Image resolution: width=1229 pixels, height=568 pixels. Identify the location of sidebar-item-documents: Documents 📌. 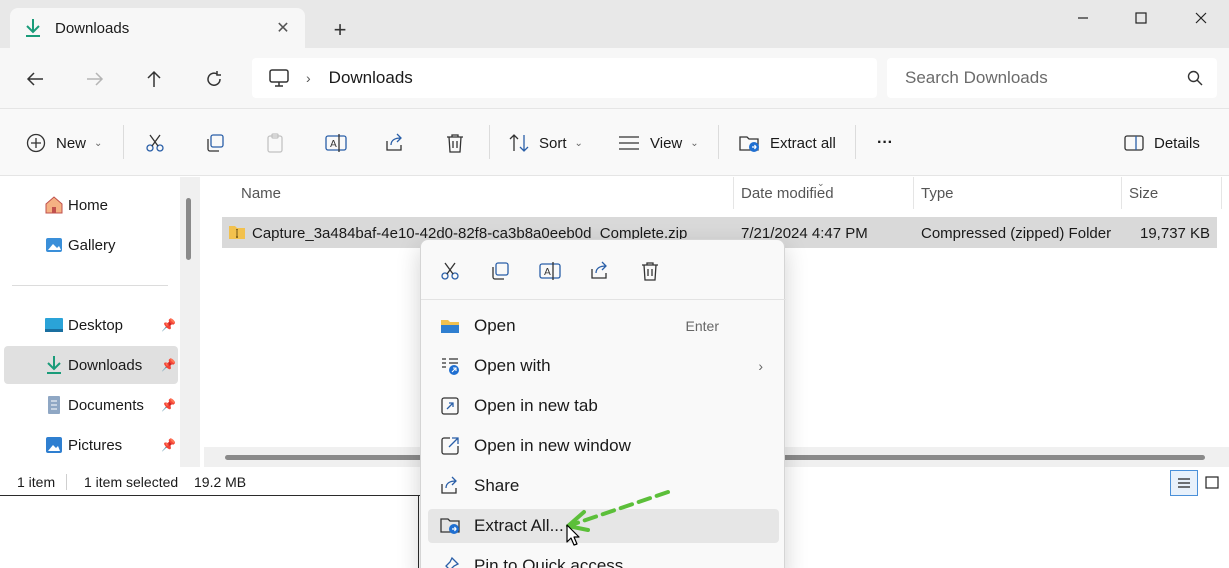
(91, 405).